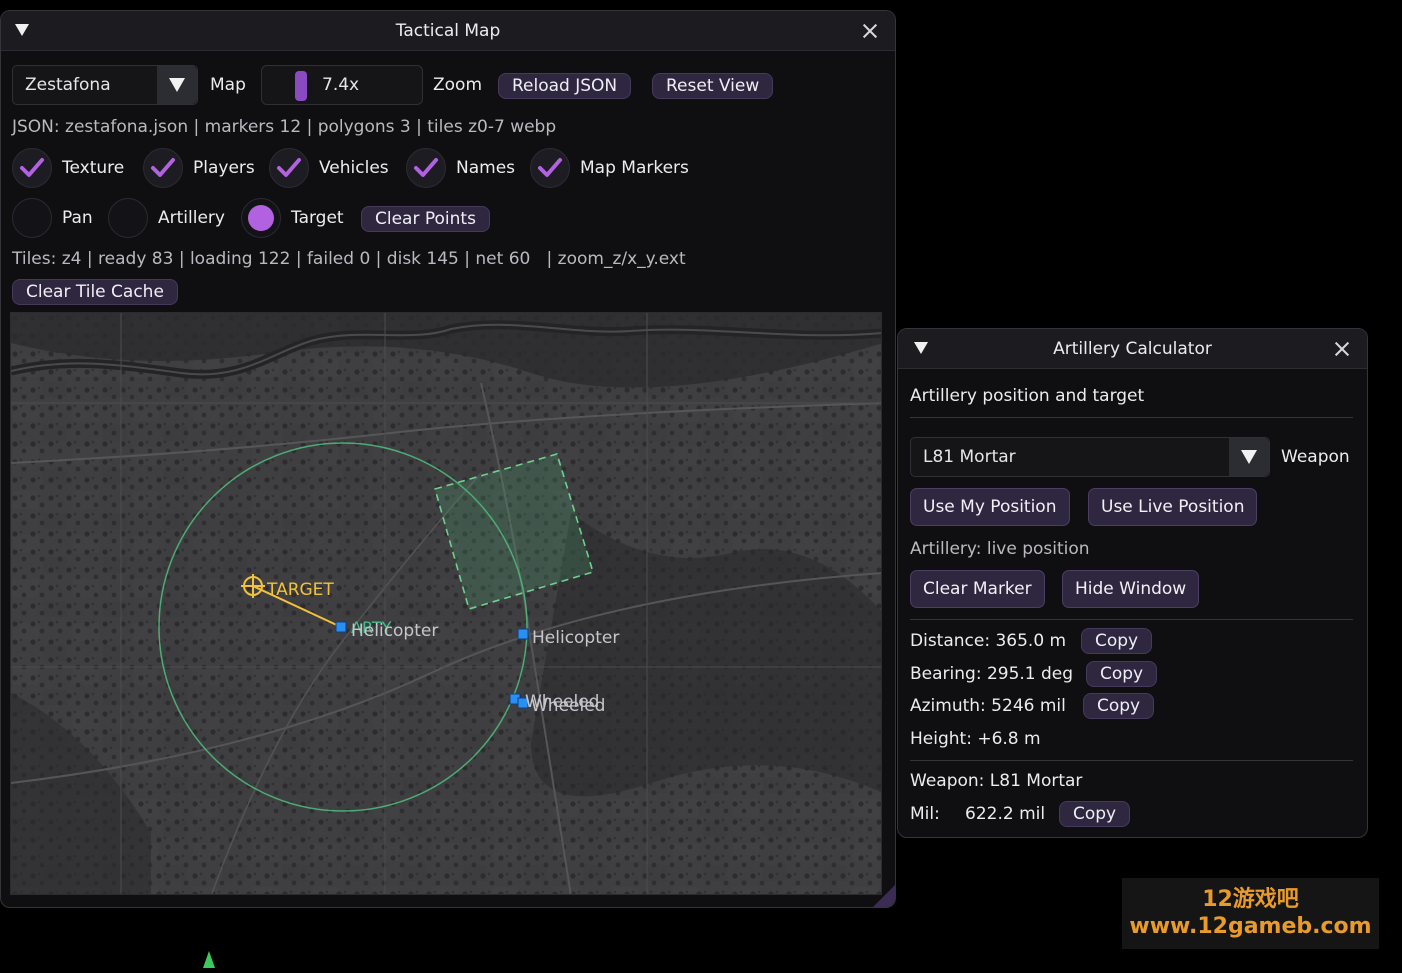 The width and height of the screenshot is (1402, 973). Describe the element at coordinates (1131, 589) in the screenshot. I see `hide-window-button: Hide Window` at that location.